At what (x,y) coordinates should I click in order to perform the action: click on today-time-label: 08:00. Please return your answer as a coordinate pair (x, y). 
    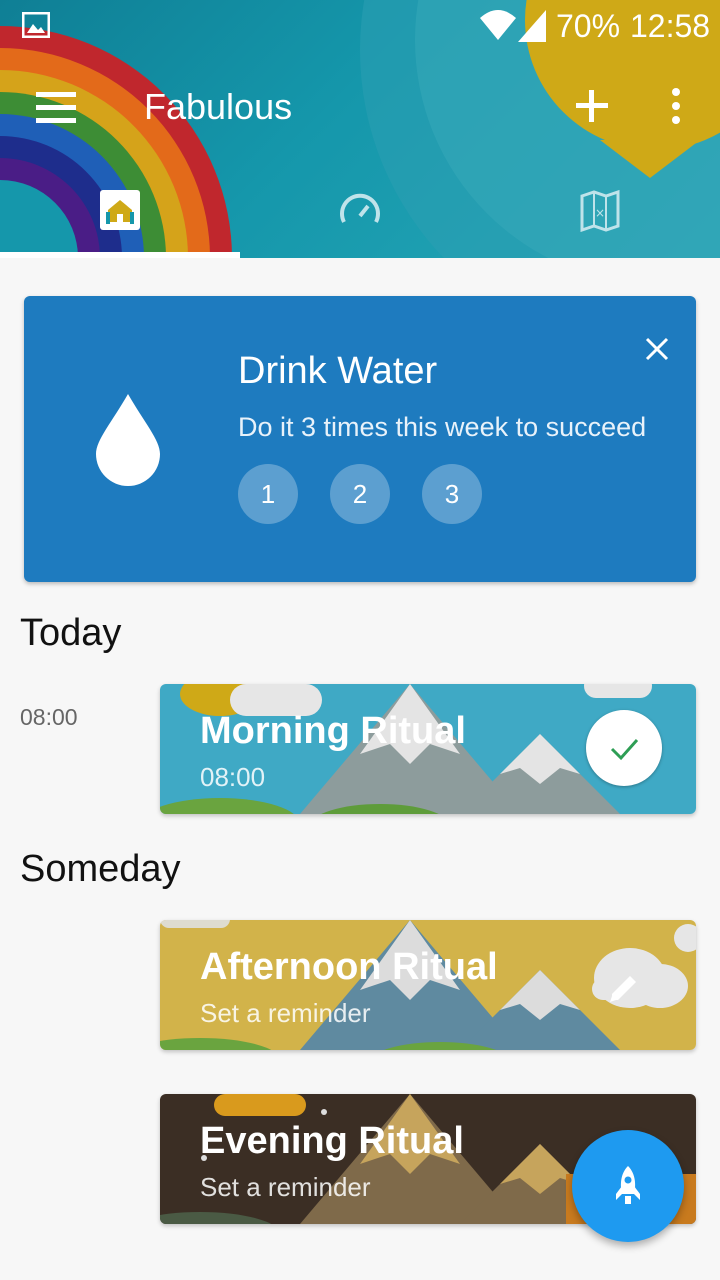
    Looking at the image, I should click on (49, 717).